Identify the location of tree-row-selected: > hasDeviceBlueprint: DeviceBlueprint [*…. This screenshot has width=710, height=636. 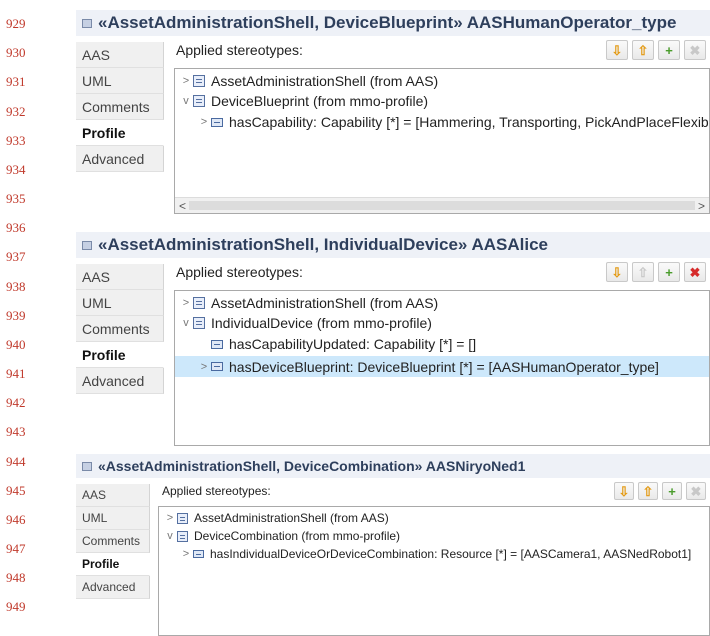
(442, 366).